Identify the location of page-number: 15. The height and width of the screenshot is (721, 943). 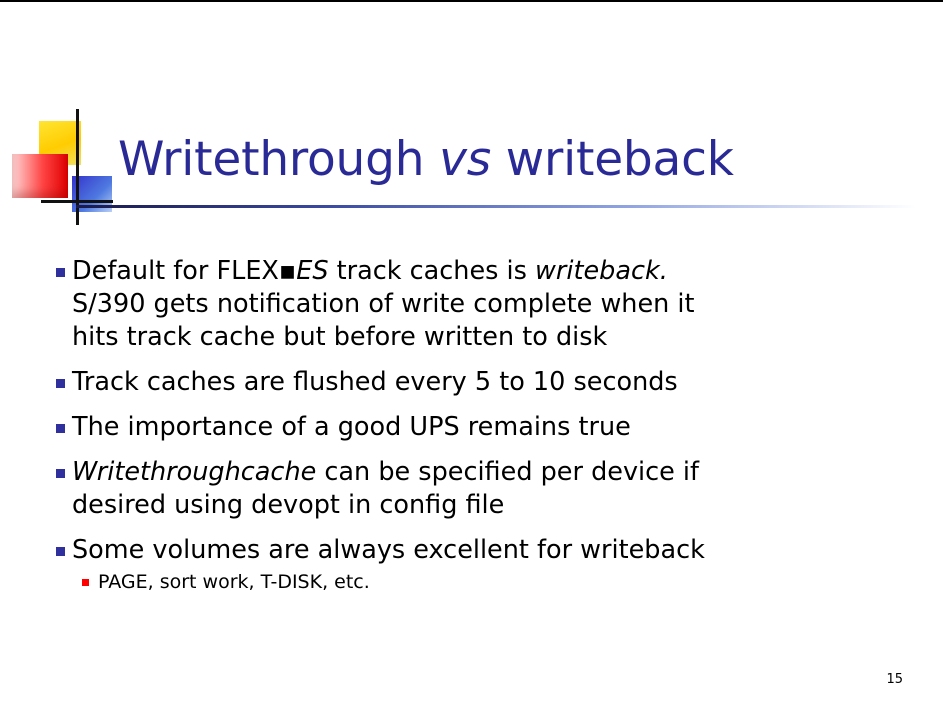
(894, 679).